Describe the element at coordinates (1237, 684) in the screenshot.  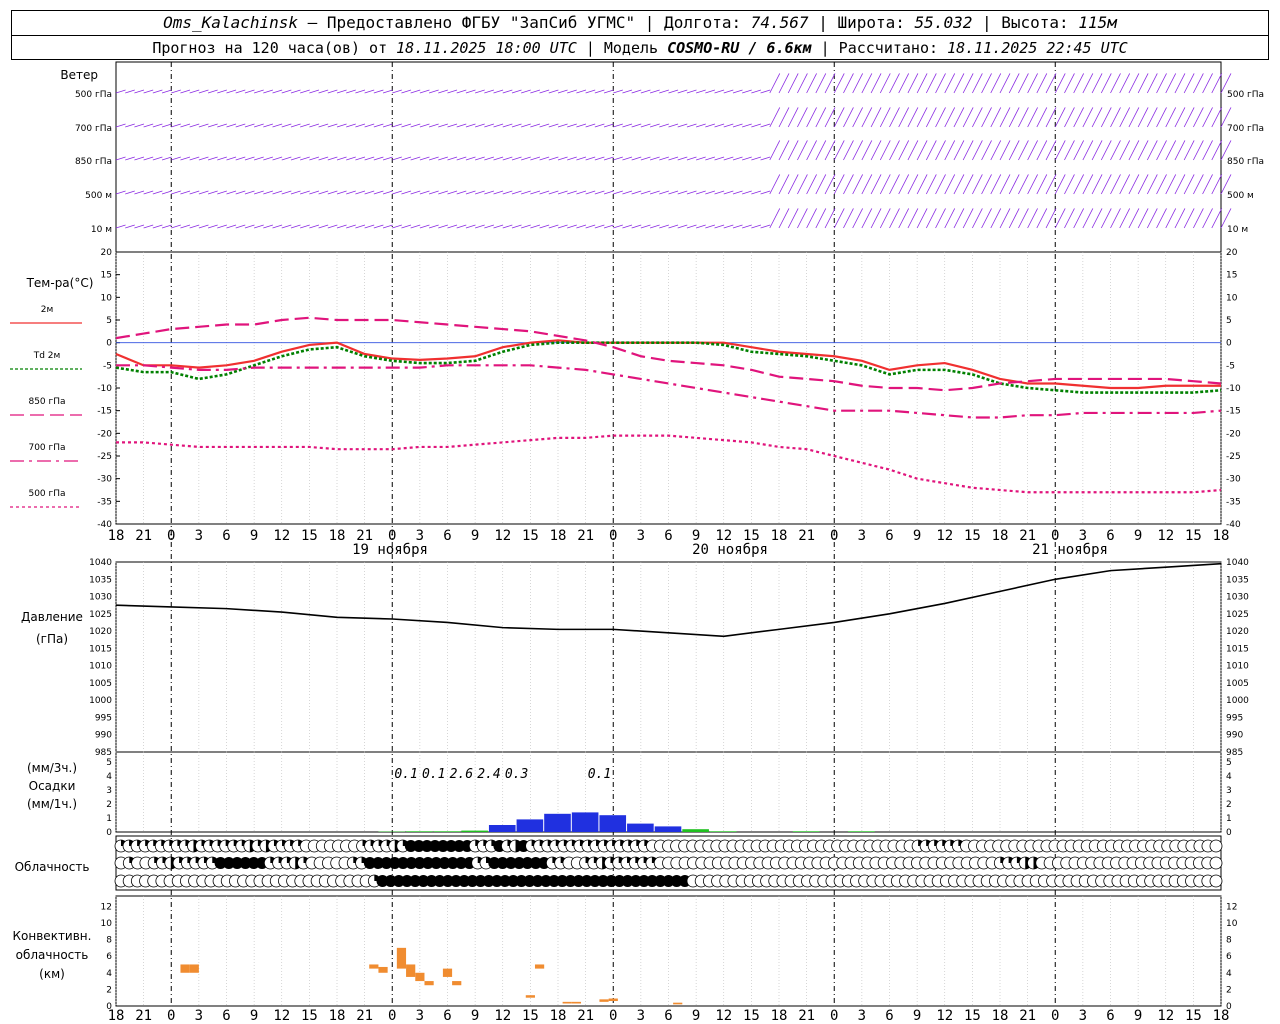
I see `pressure-tick-right: 1005` at that location.